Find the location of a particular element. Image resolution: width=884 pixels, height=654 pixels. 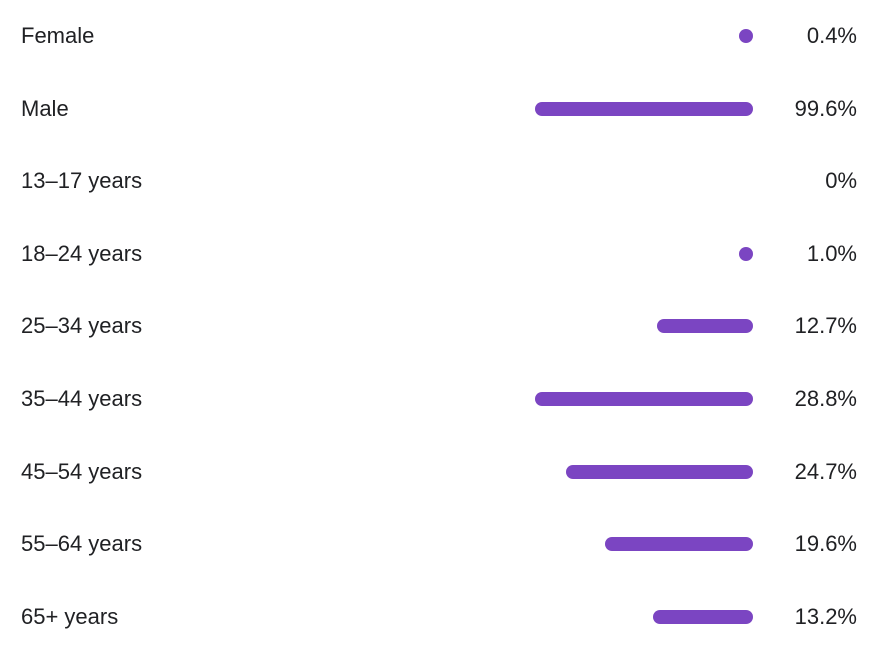

bar-row: 13–17 years 0% is located at coordinates (442, 181).